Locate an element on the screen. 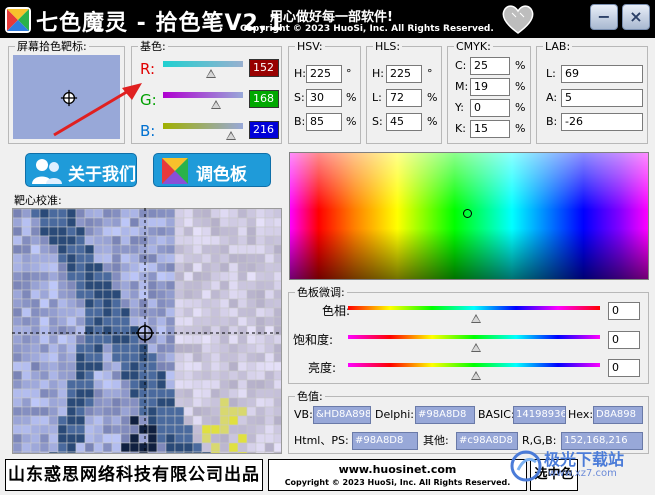 The width and height of the screenshot is (655, 495). about-us-button: 关于我们 is located at coordinates (81, 170).